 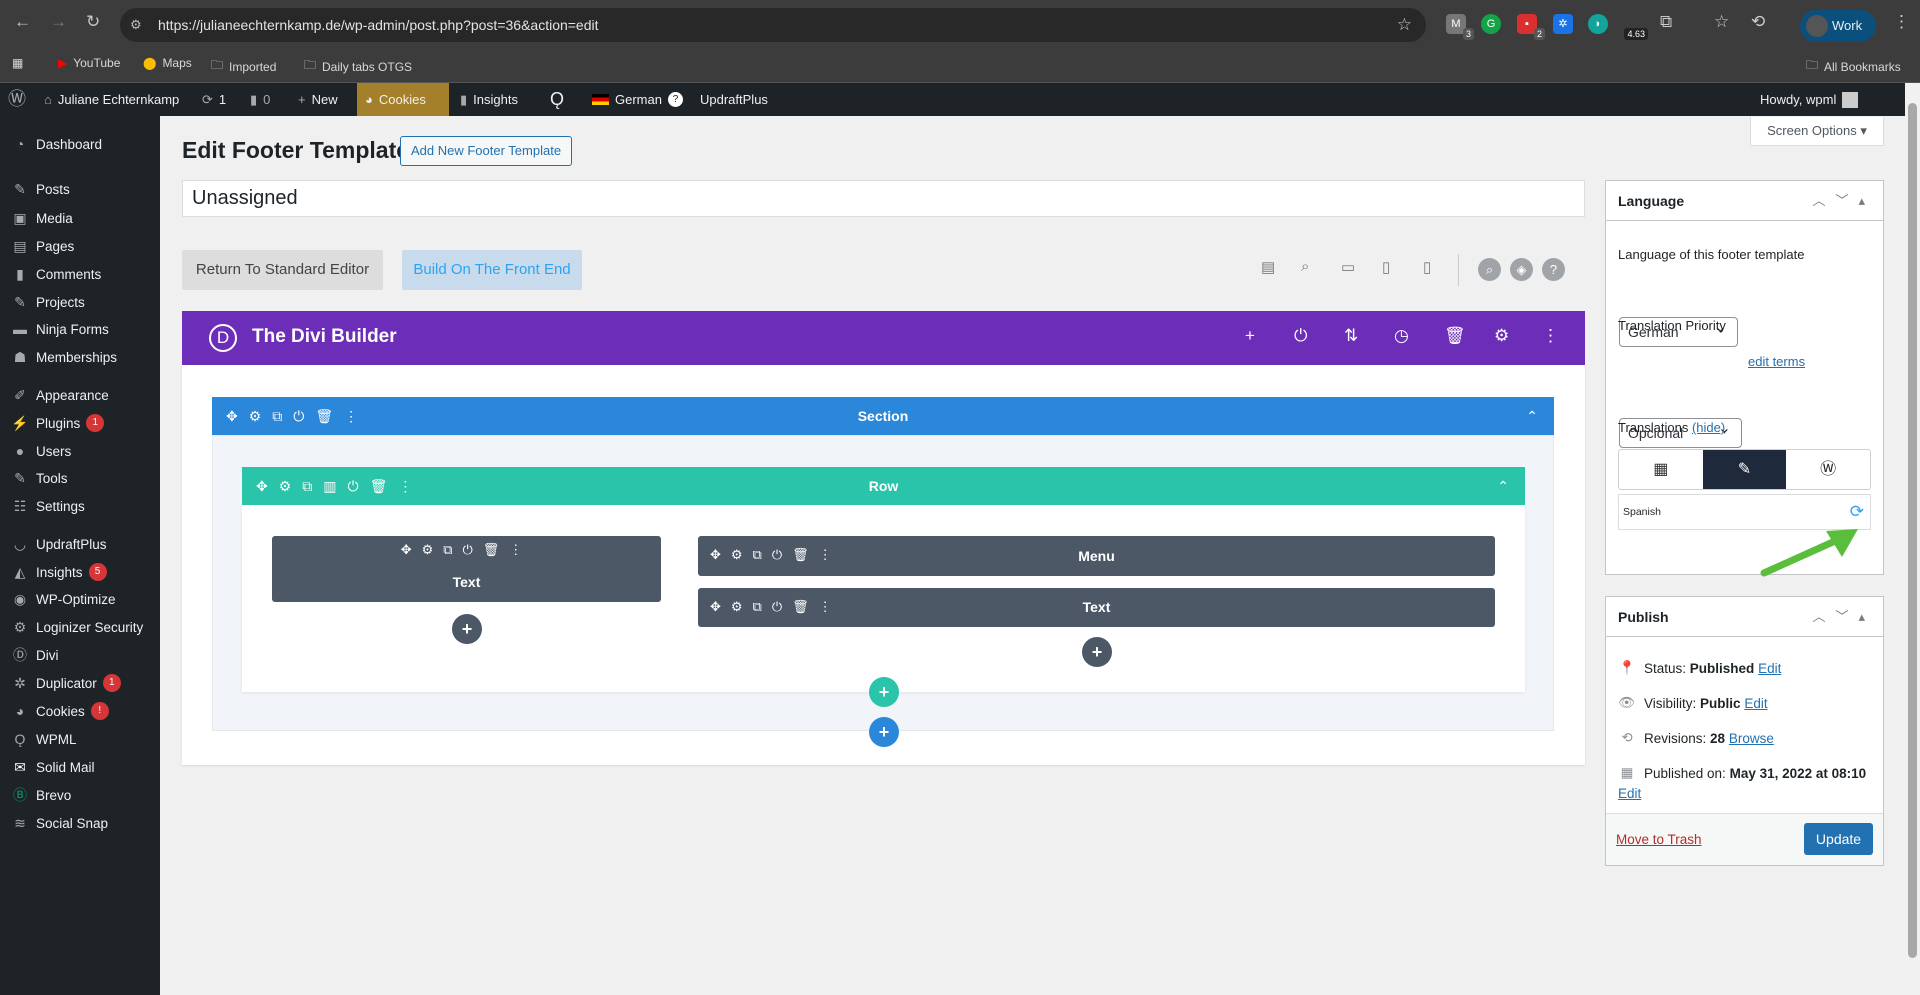 I want to click on sidebar-item-media: ▣ Media, so click(x=80, y=218).